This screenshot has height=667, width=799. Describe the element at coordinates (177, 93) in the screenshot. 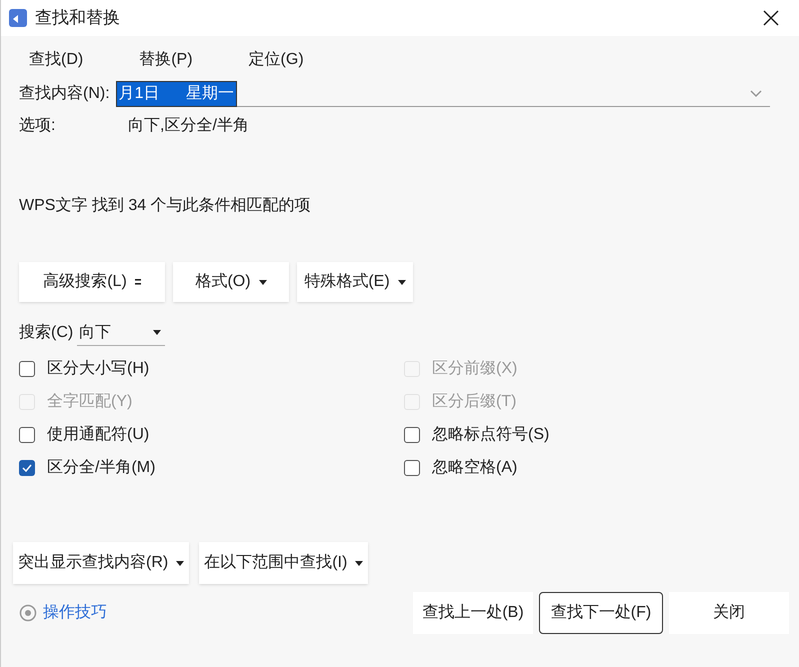

I see `field-value: 月1日 星期一` at that location.